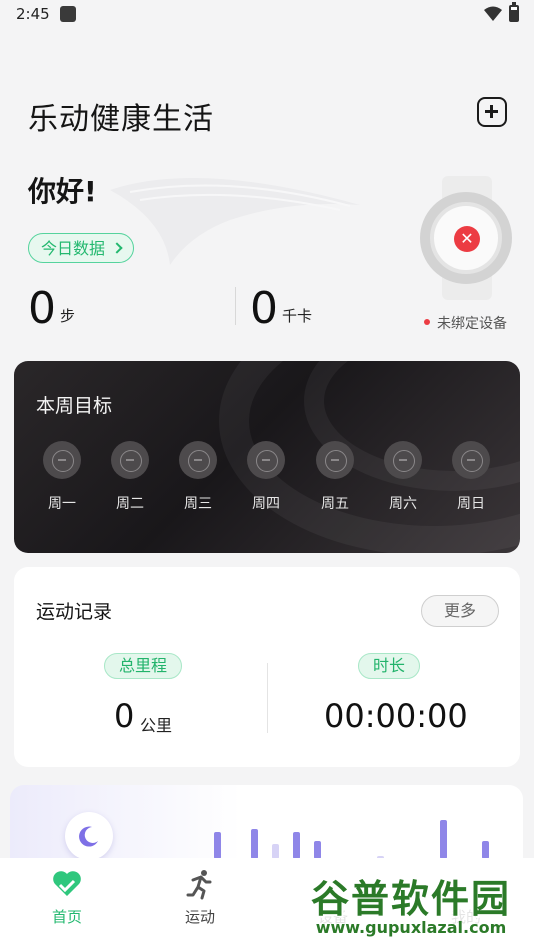 This screenshot has height=950, width=534. What do you see at coordinates (266, 504) in the screenshot?
I see `day-label: 周四` at bounding box center [266, 504].